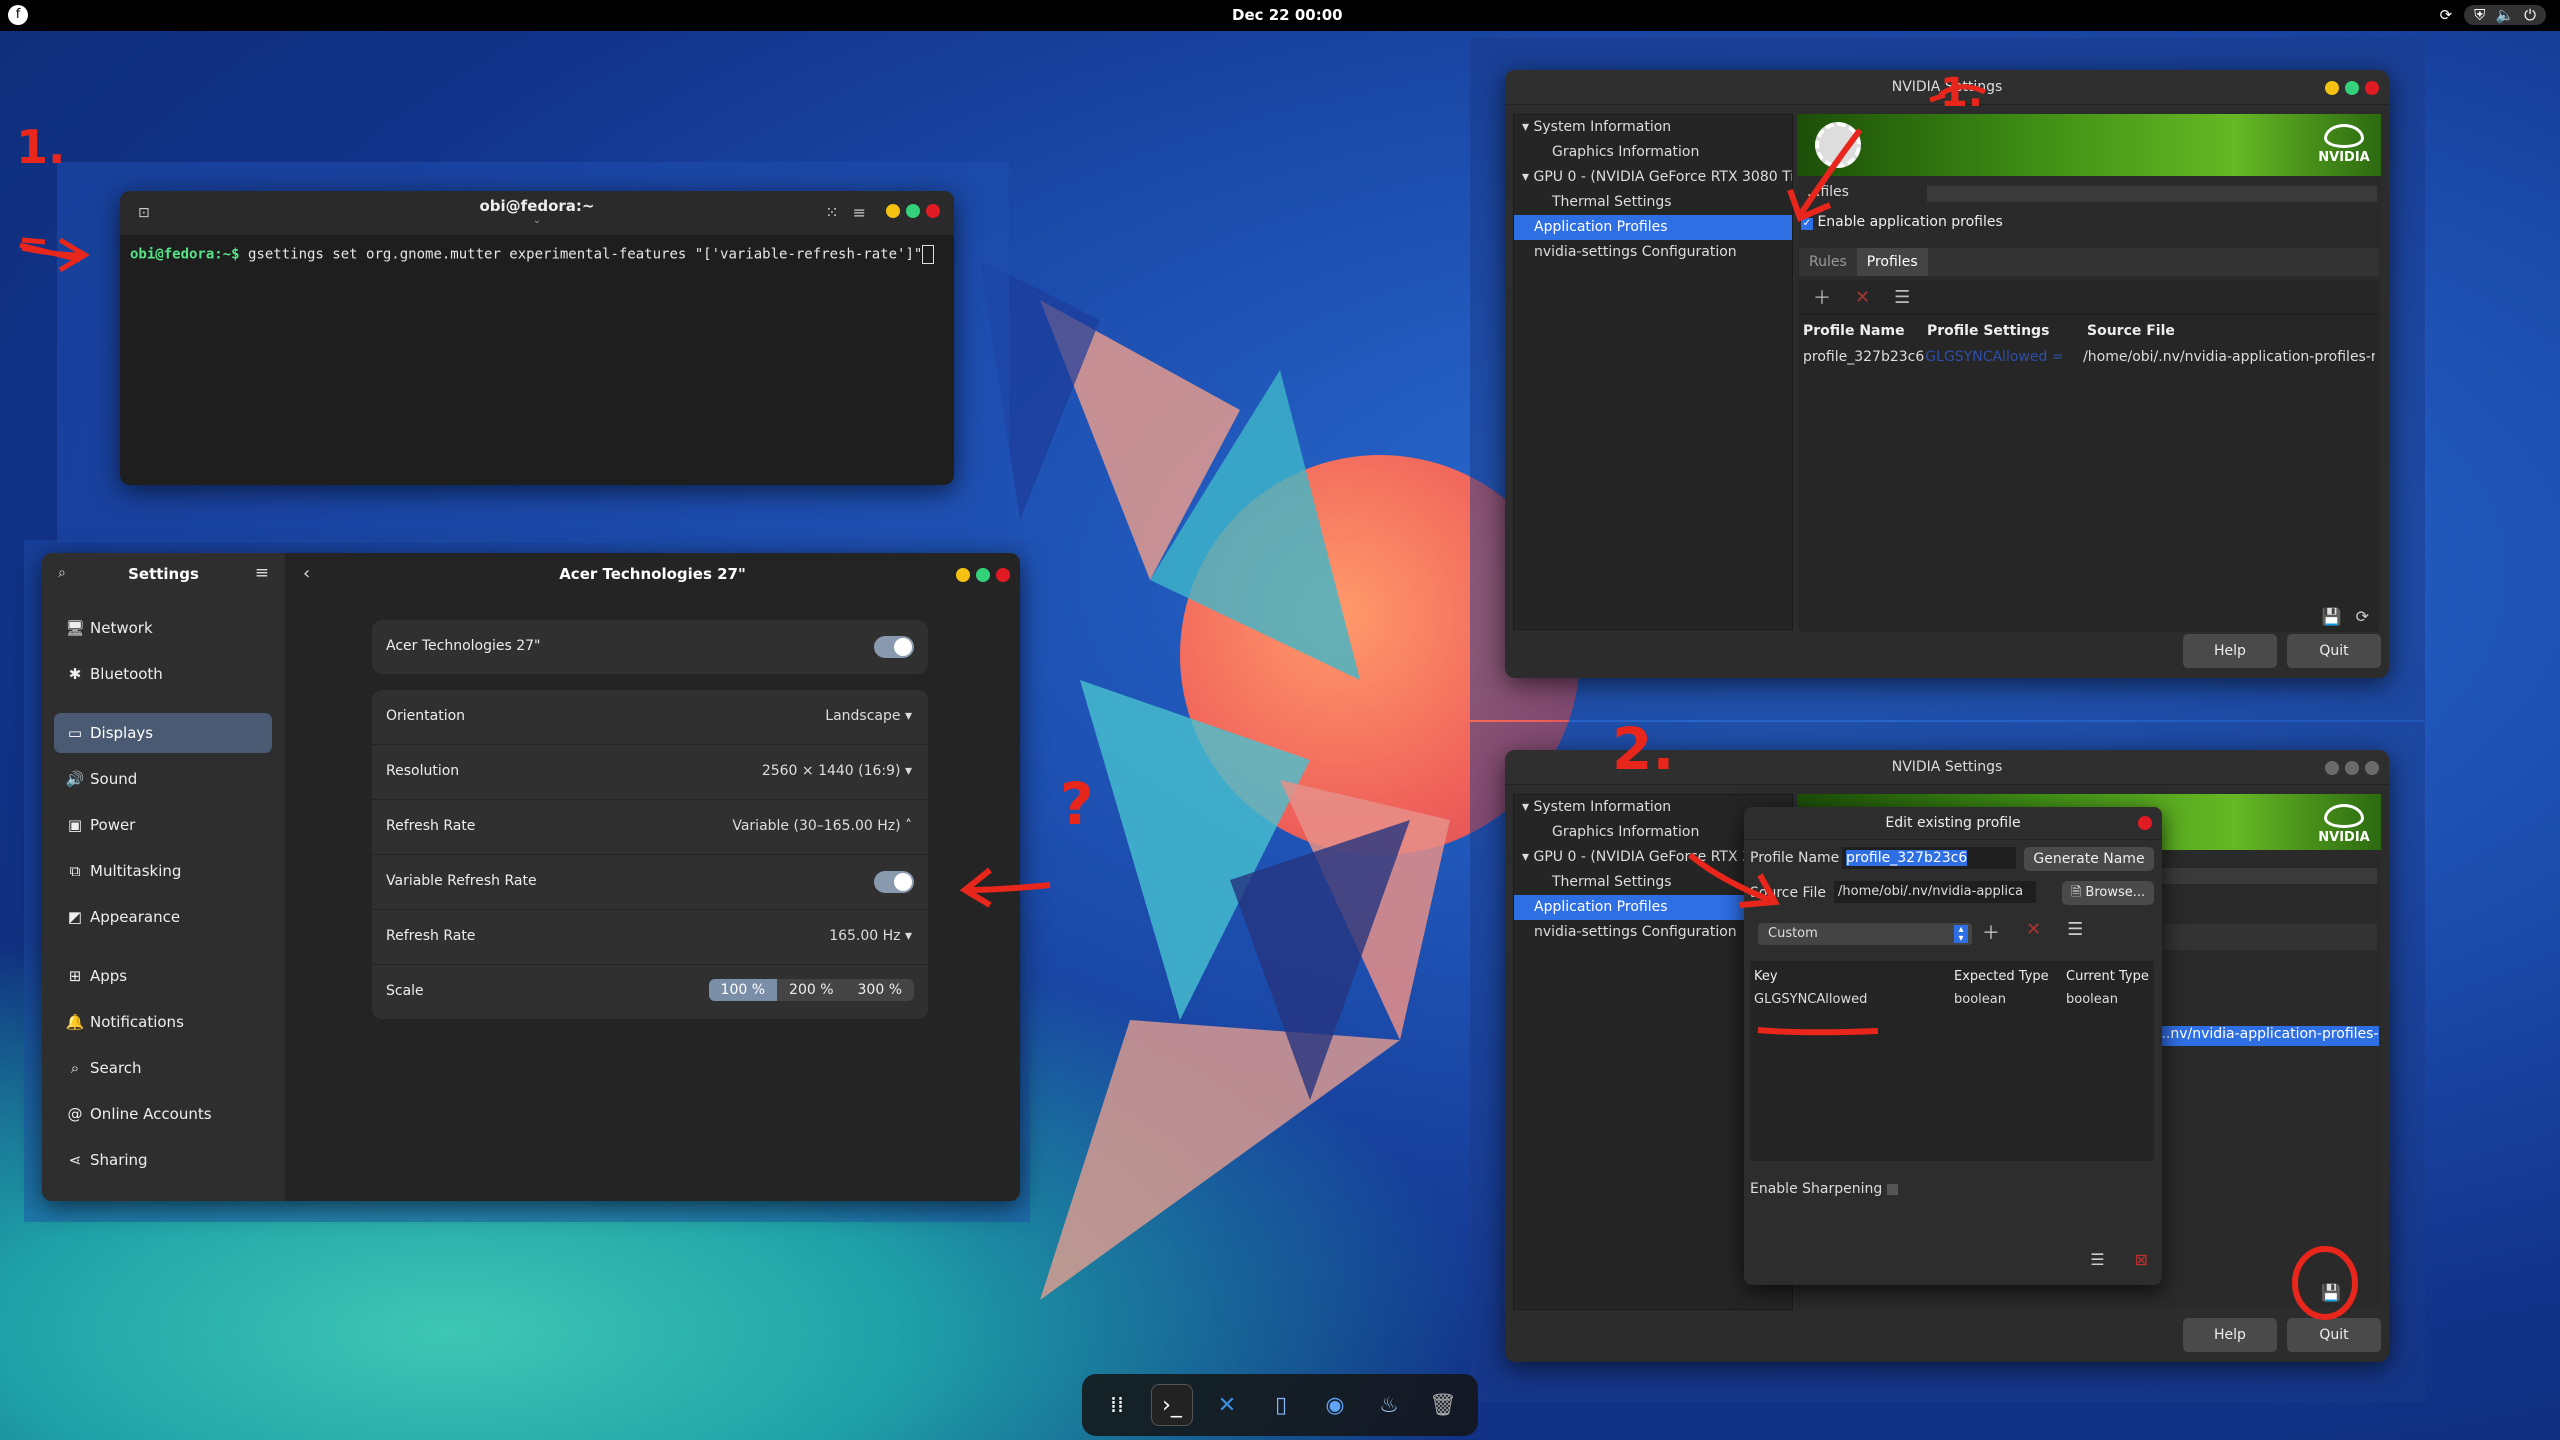  Describe the element at coordinates (41, 147) in the screenshot. I see `annotation-step-1-left: 1.` at that location.